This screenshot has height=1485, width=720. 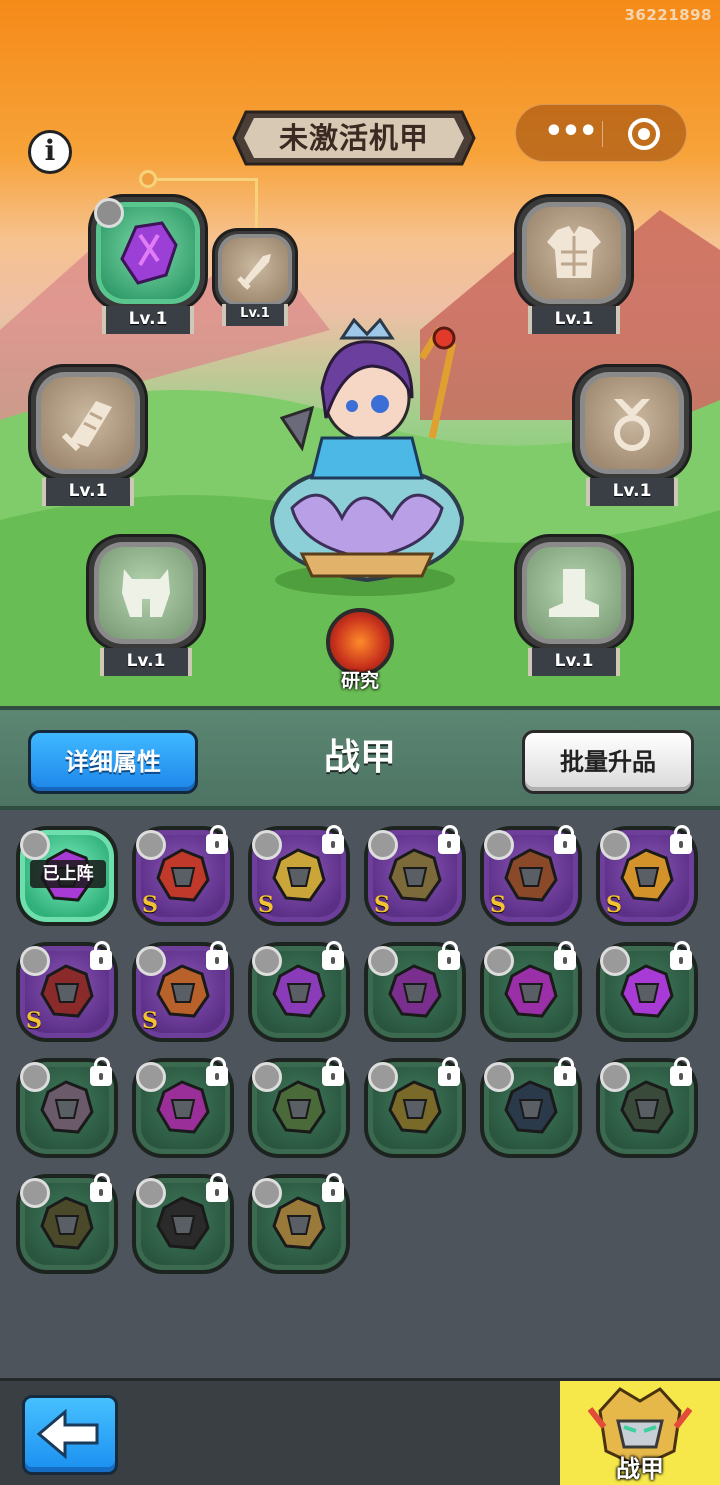 I want to click on page-title: 未激活机甲, so click(x=353, y=138).